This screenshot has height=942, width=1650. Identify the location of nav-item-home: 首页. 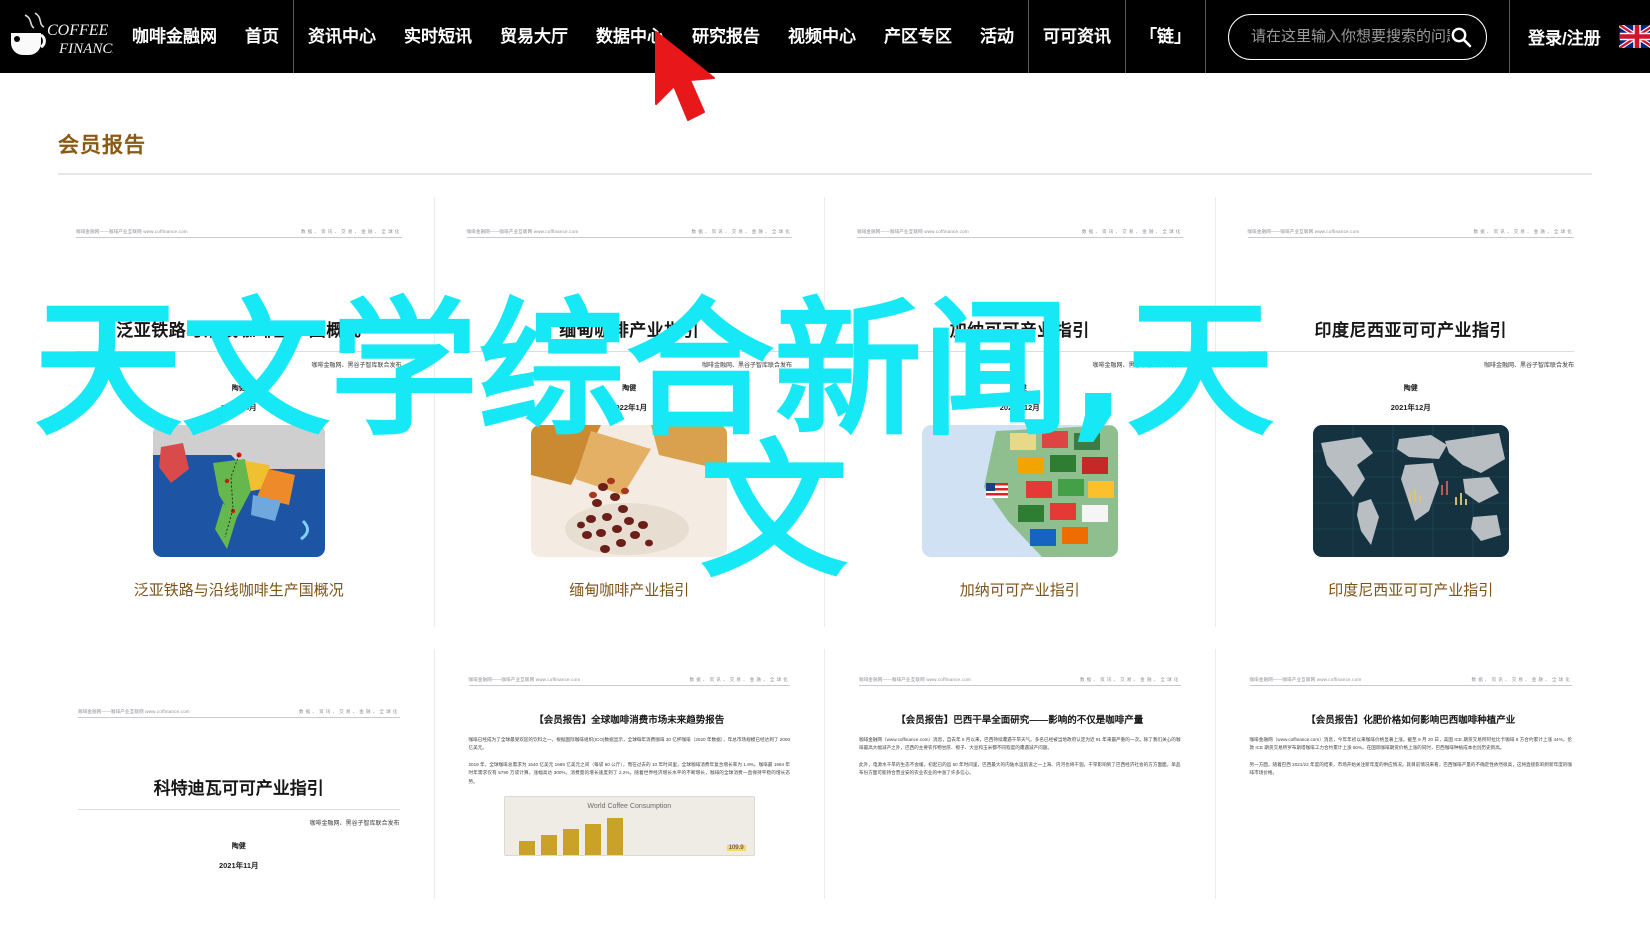
(262, 36).